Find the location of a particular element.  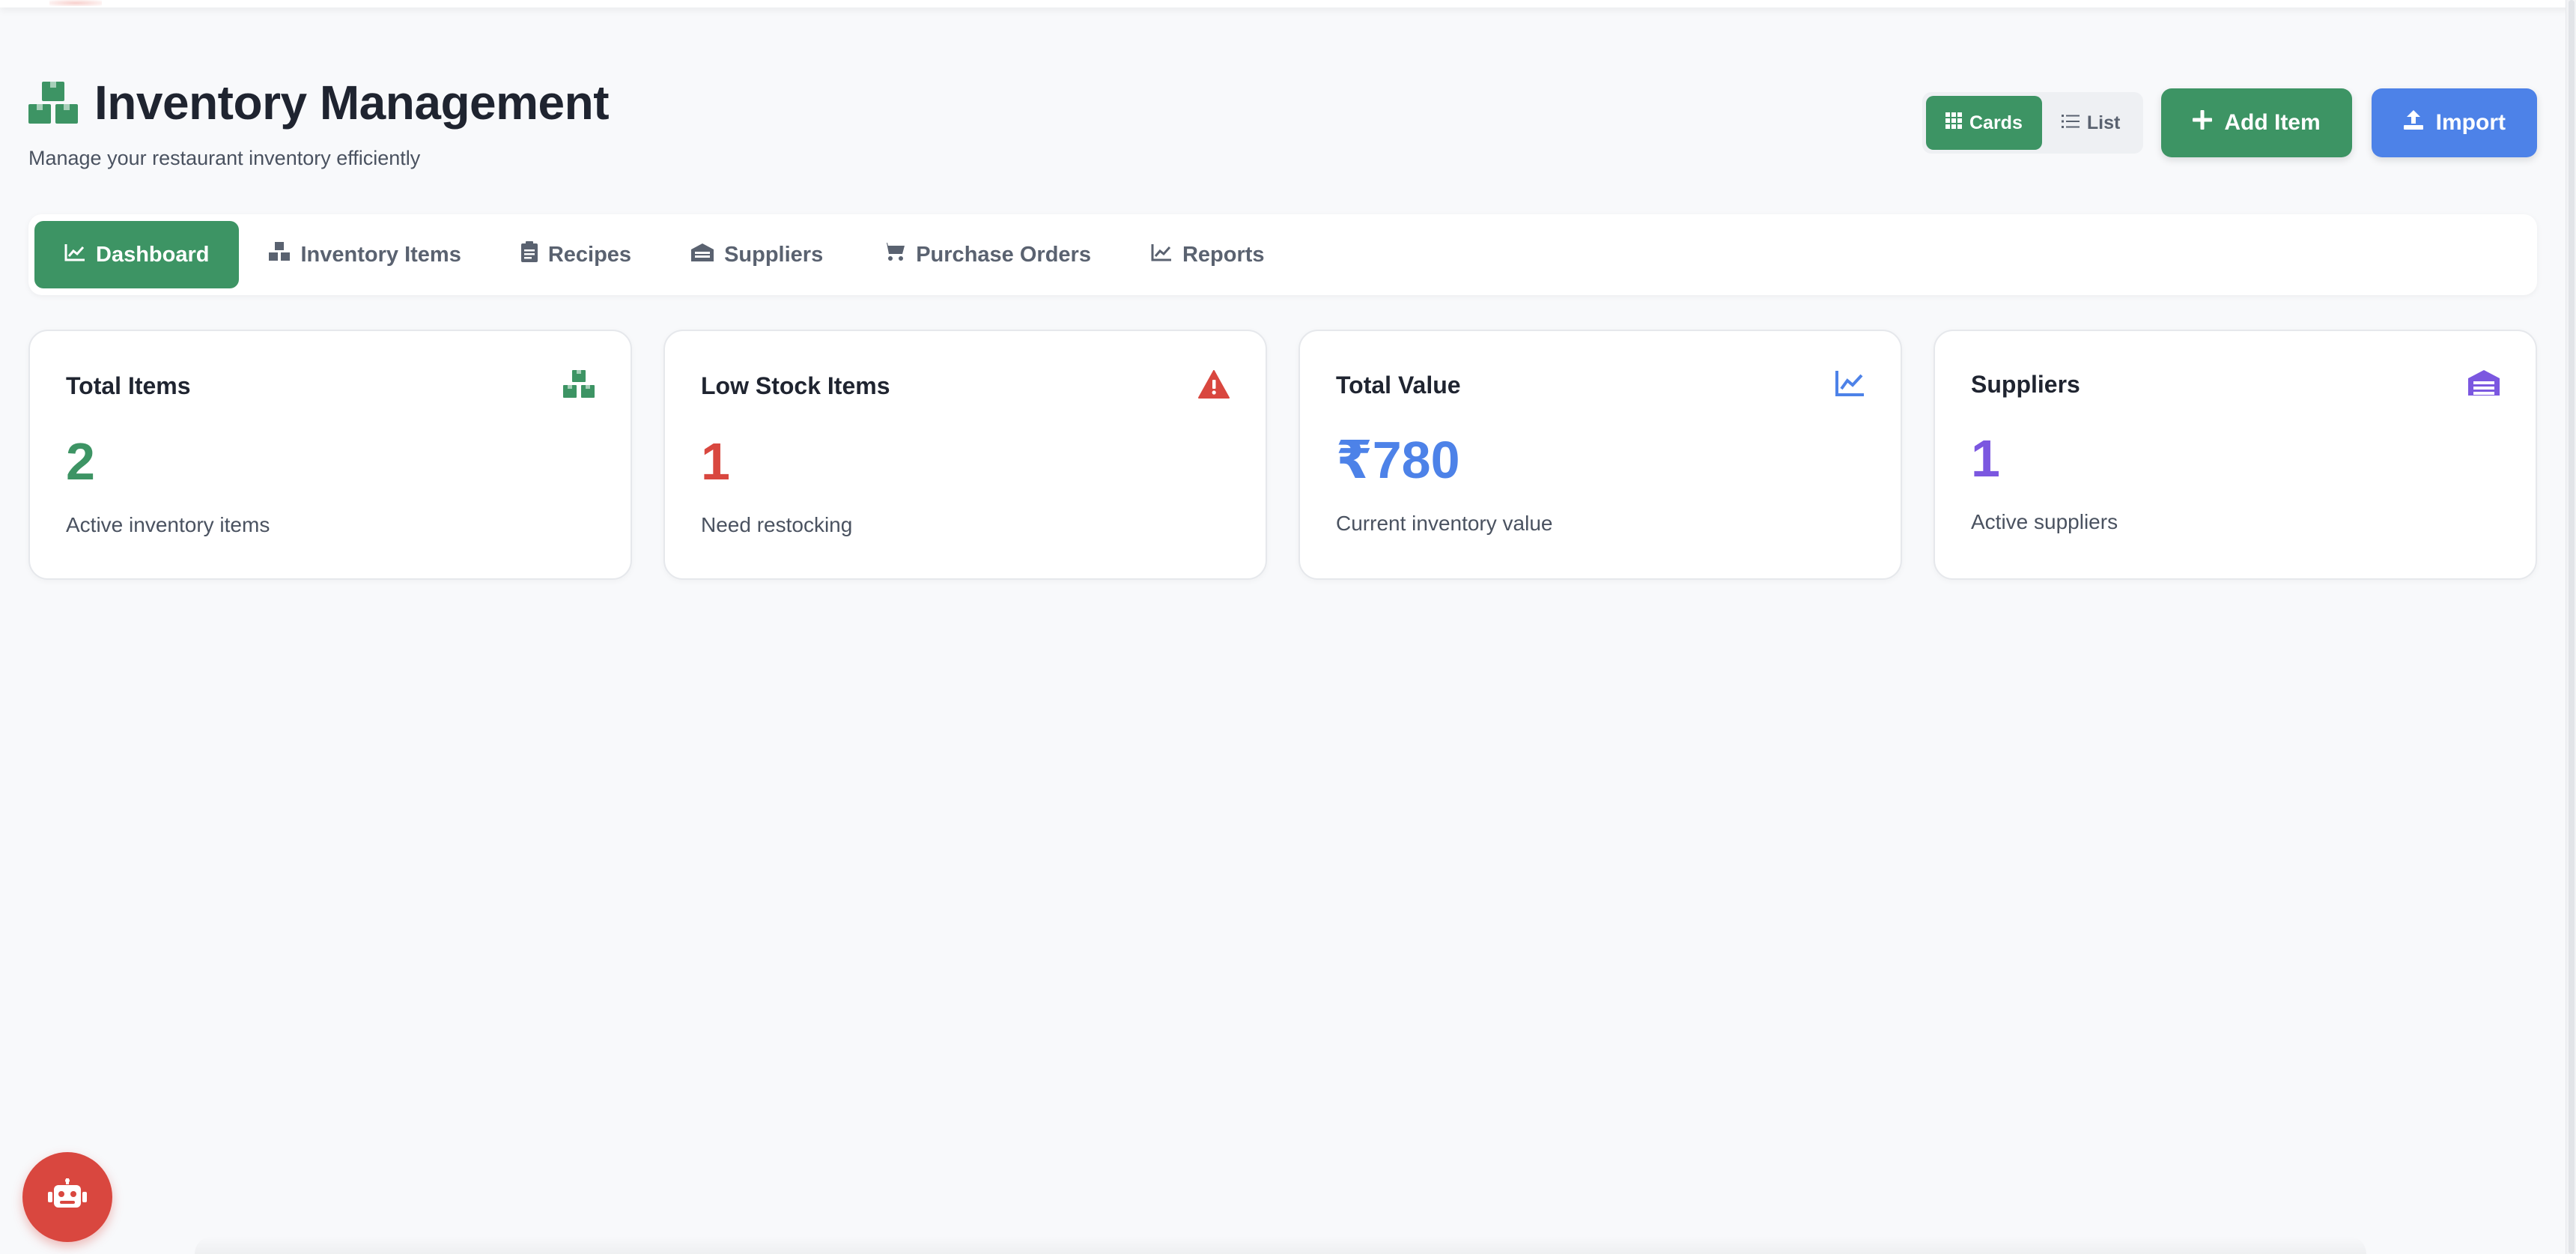

import-button: Import is located at coordinates (2454, 122).